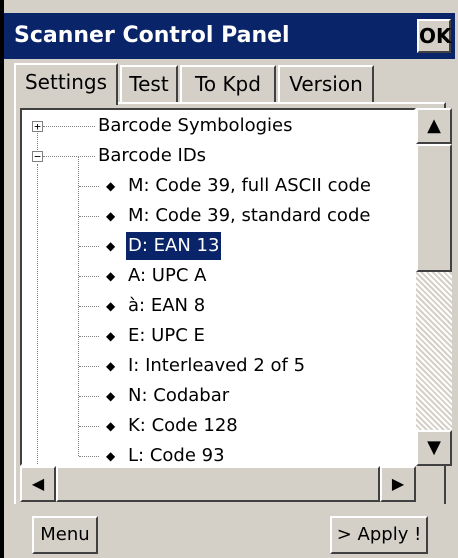  I want to click on tab-settings: Settings, so click(66, 84).